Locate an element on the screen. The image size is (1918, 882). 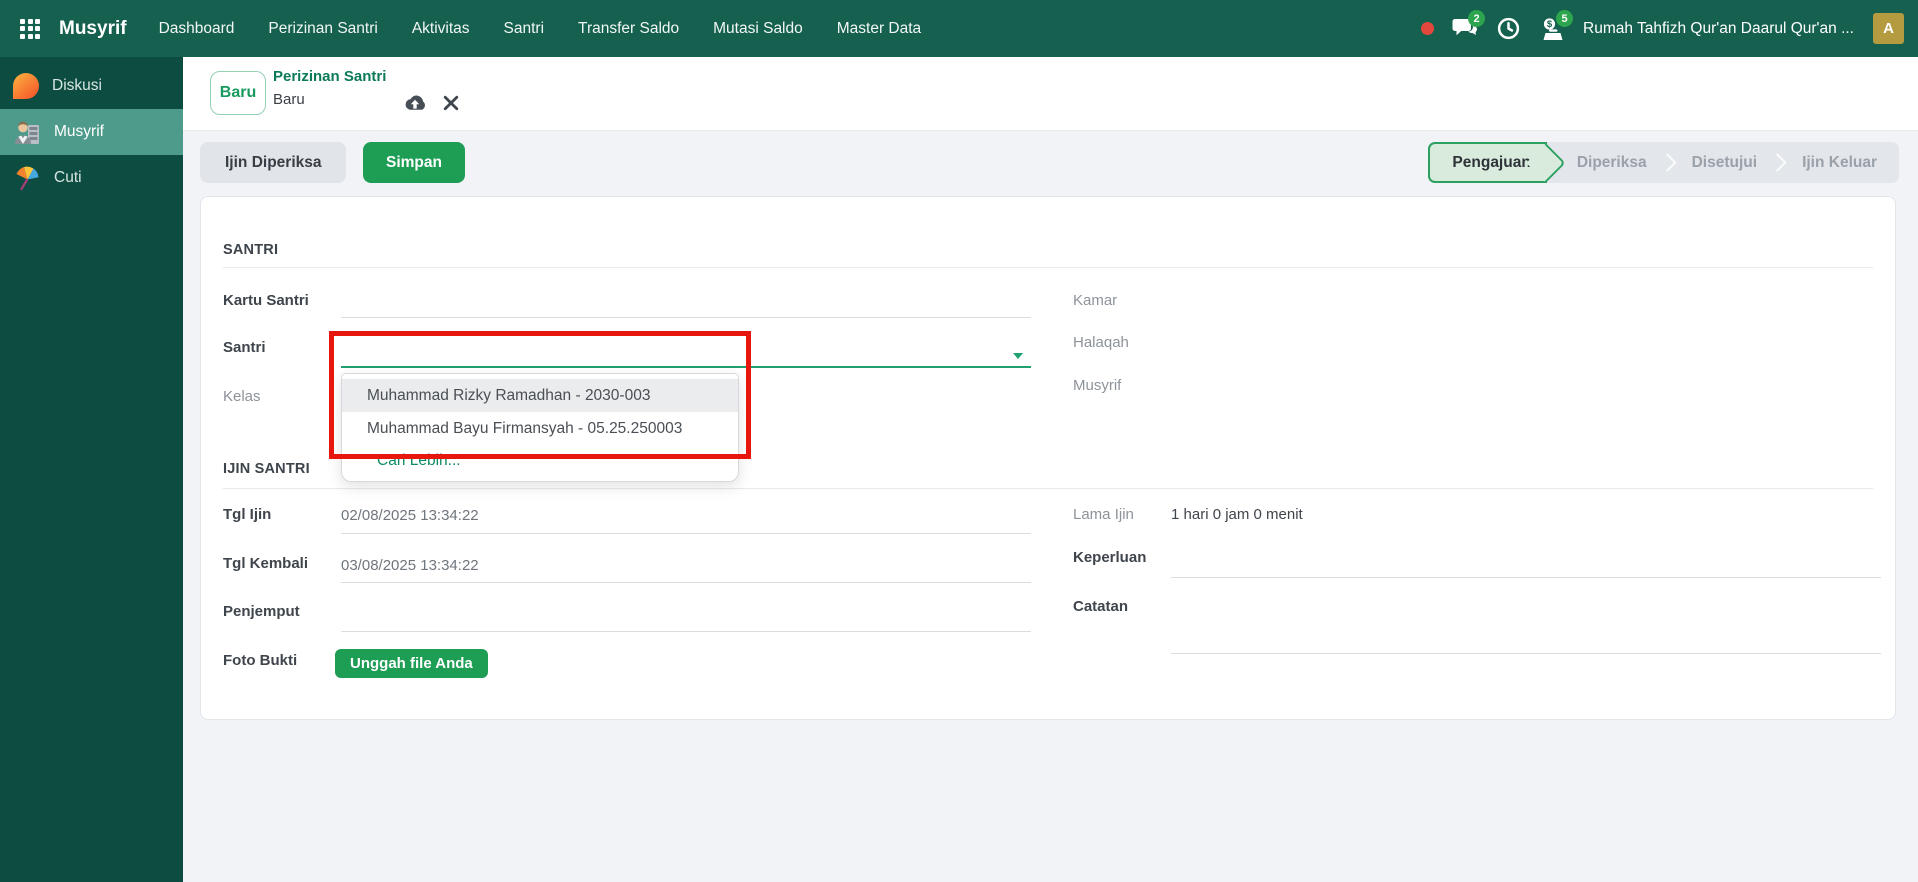
sidebar-item-musyrif: Musyrif is located at coordinates (91, 132).